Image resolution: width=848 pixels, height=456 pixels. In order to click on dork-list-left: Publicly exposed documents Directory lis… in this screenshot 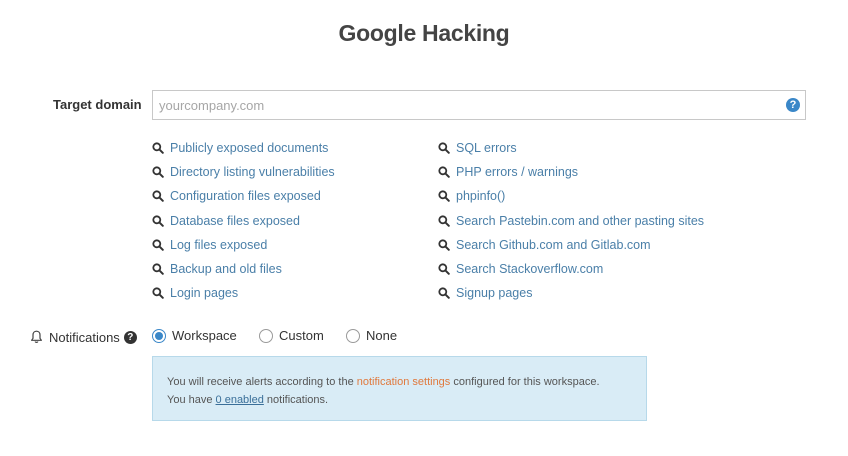, I will do `click(243, 220)`.